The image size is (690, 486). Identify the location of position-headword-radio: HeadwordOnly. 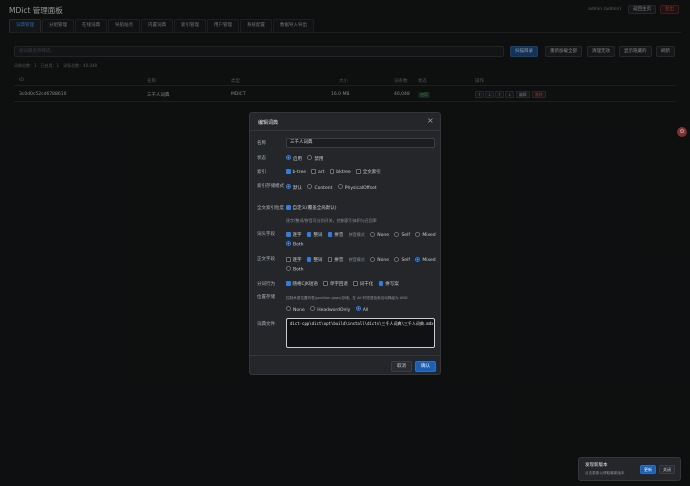
(330, 309).